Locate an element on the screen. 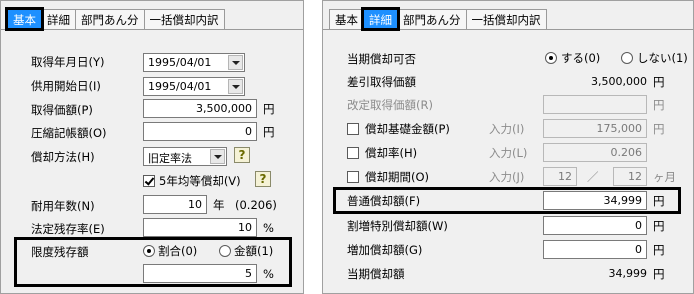  five-year-help-button: ? is located at coordinates (263, 179).